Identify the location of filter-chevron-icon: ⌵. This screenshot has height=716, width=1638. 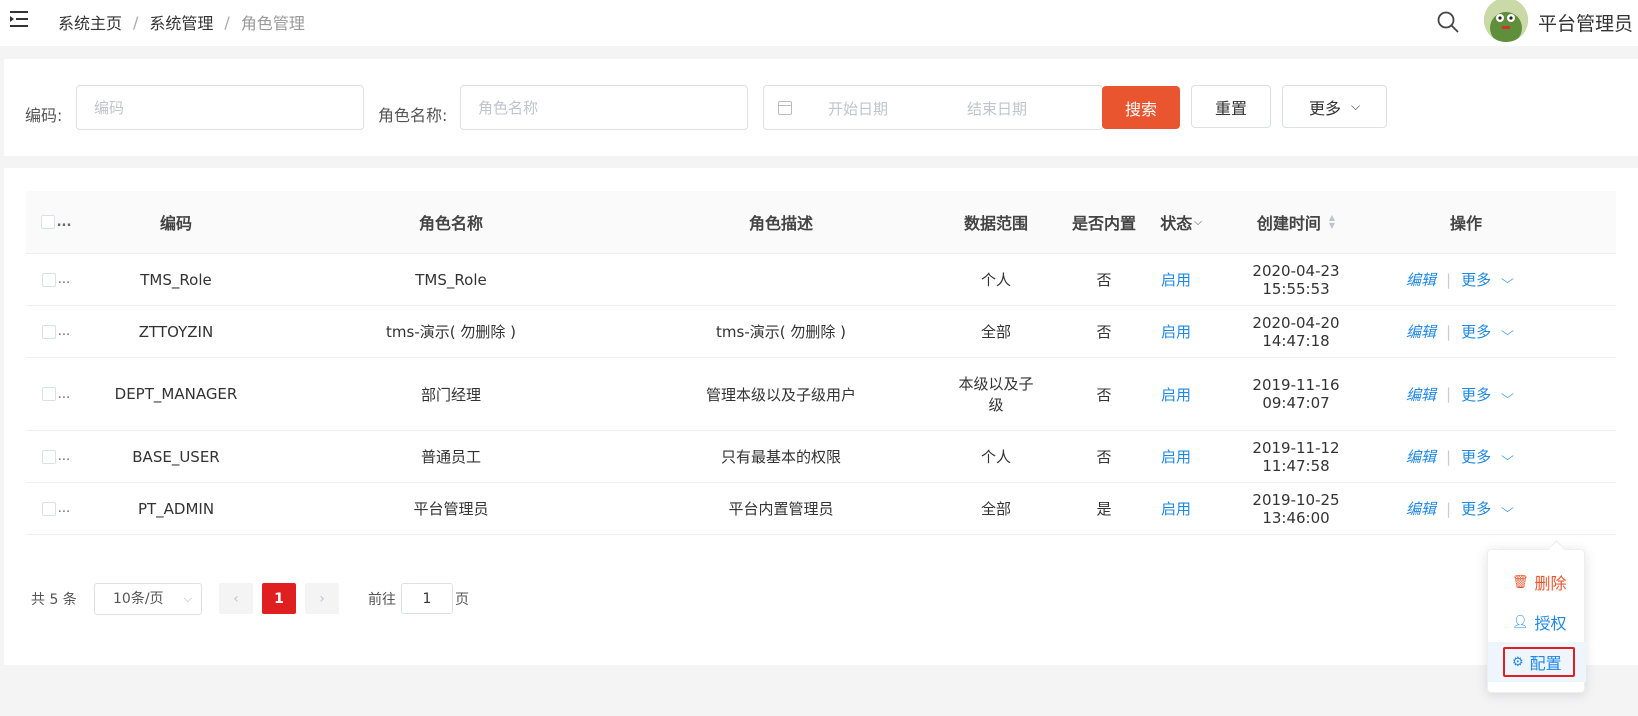
(1198, 222).